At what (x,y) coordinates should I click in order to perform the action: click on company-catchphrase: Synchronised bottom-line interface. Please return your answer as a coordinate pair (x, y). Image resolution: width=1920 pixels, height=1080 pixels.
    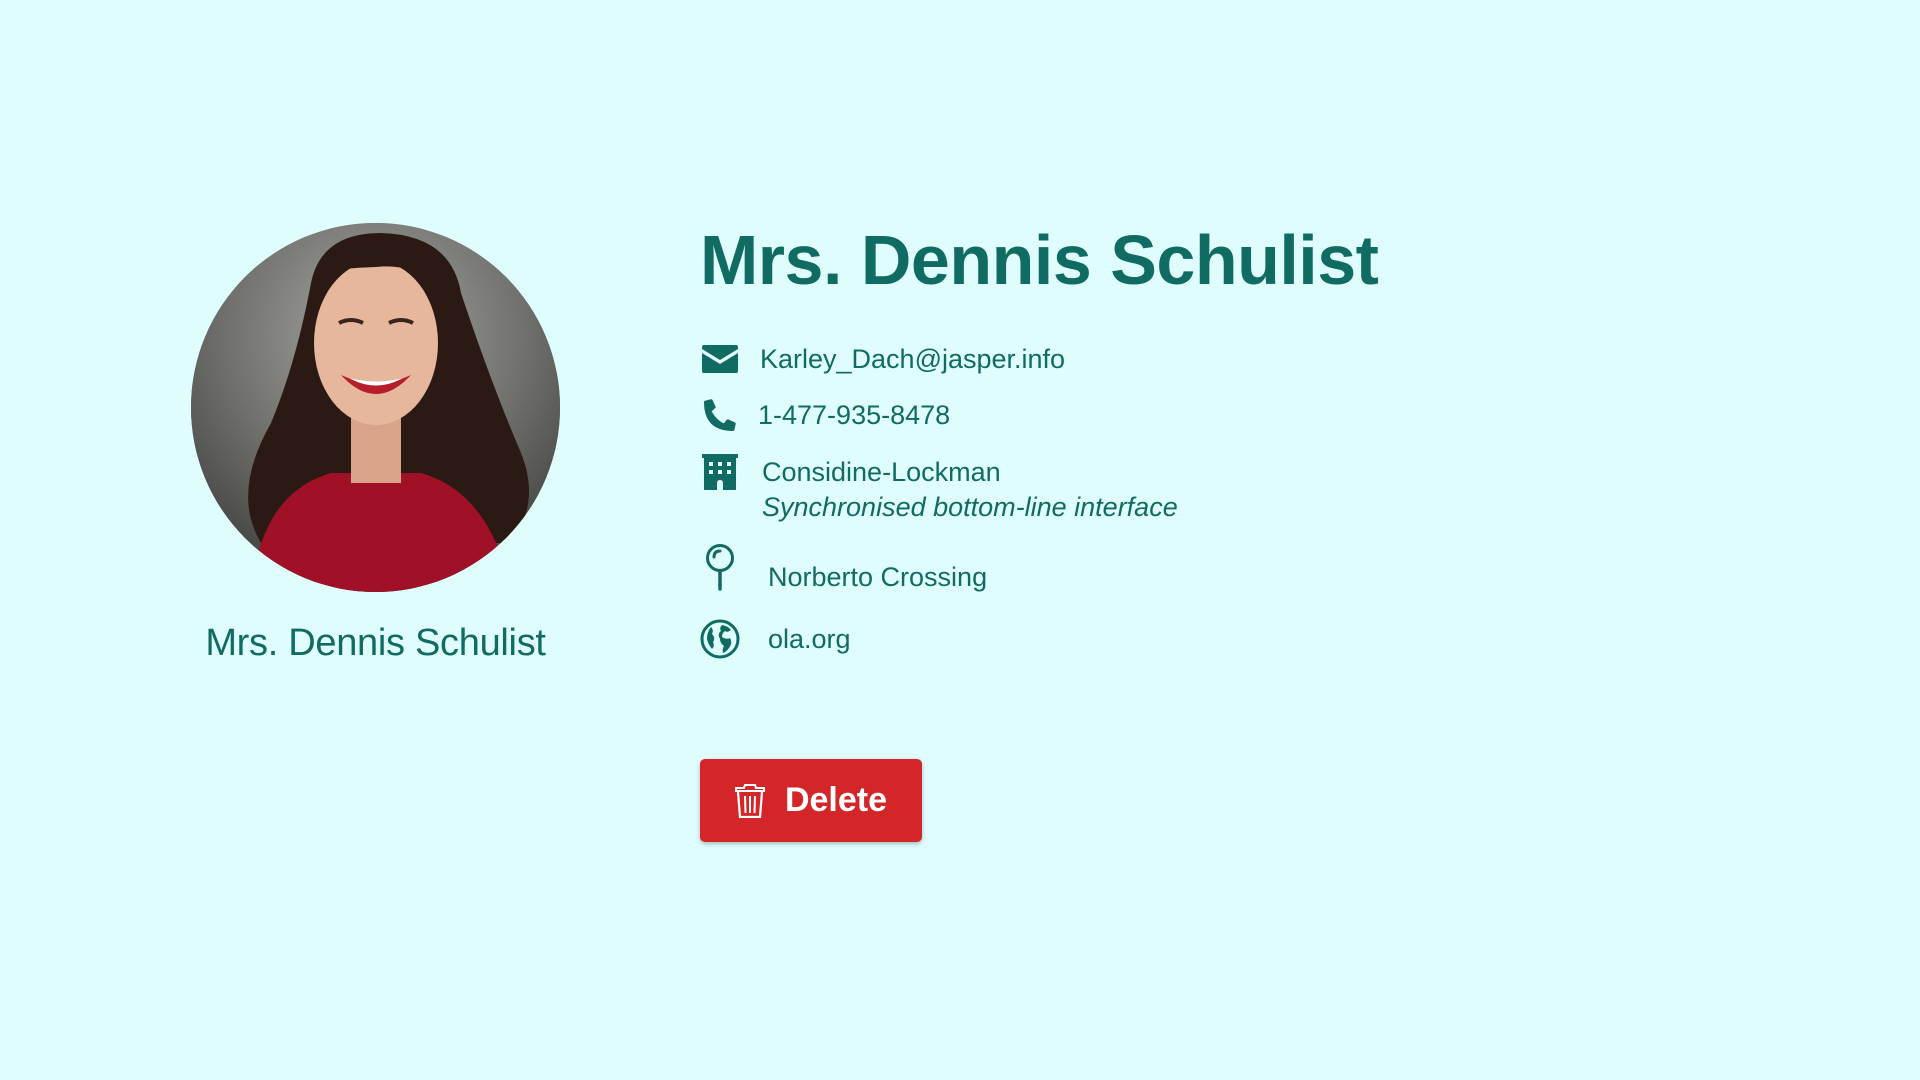
    Looking at the image, I should click on (970, 507).